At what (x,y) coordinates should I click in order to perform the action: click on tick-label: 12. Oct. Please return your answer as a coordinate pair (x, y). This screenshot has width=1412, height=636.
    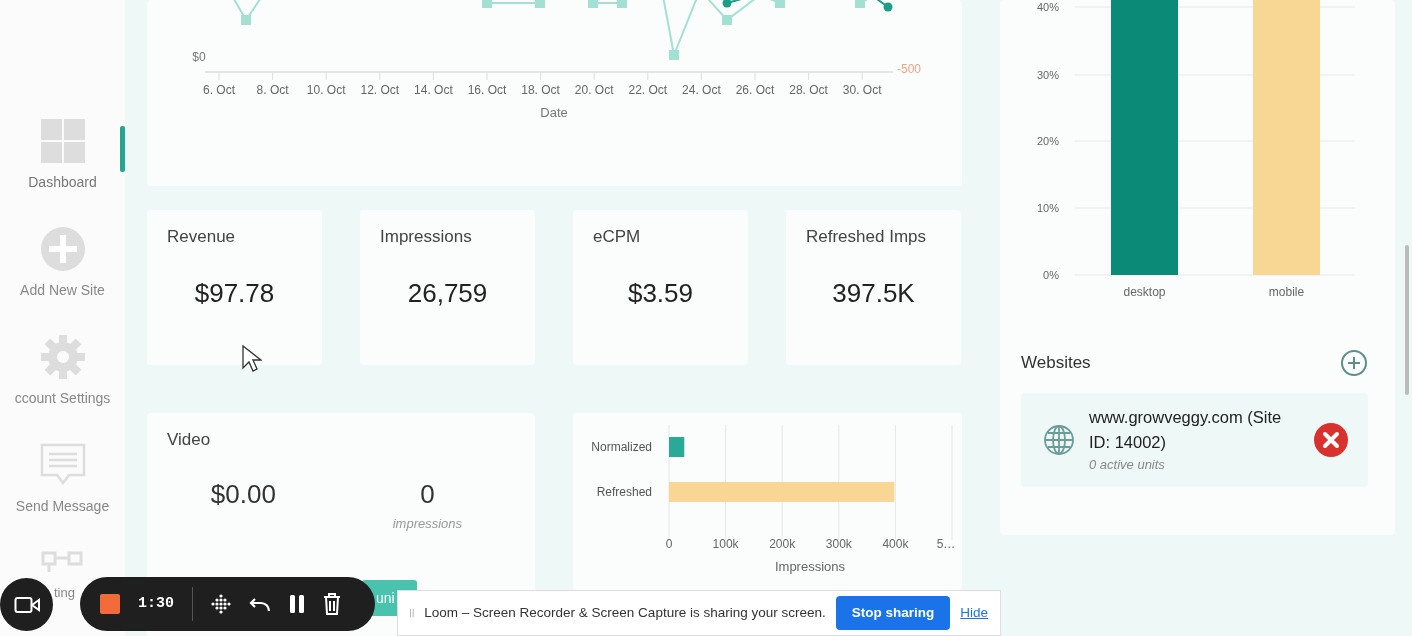
    Looking at the image, I should click on (380, 90).